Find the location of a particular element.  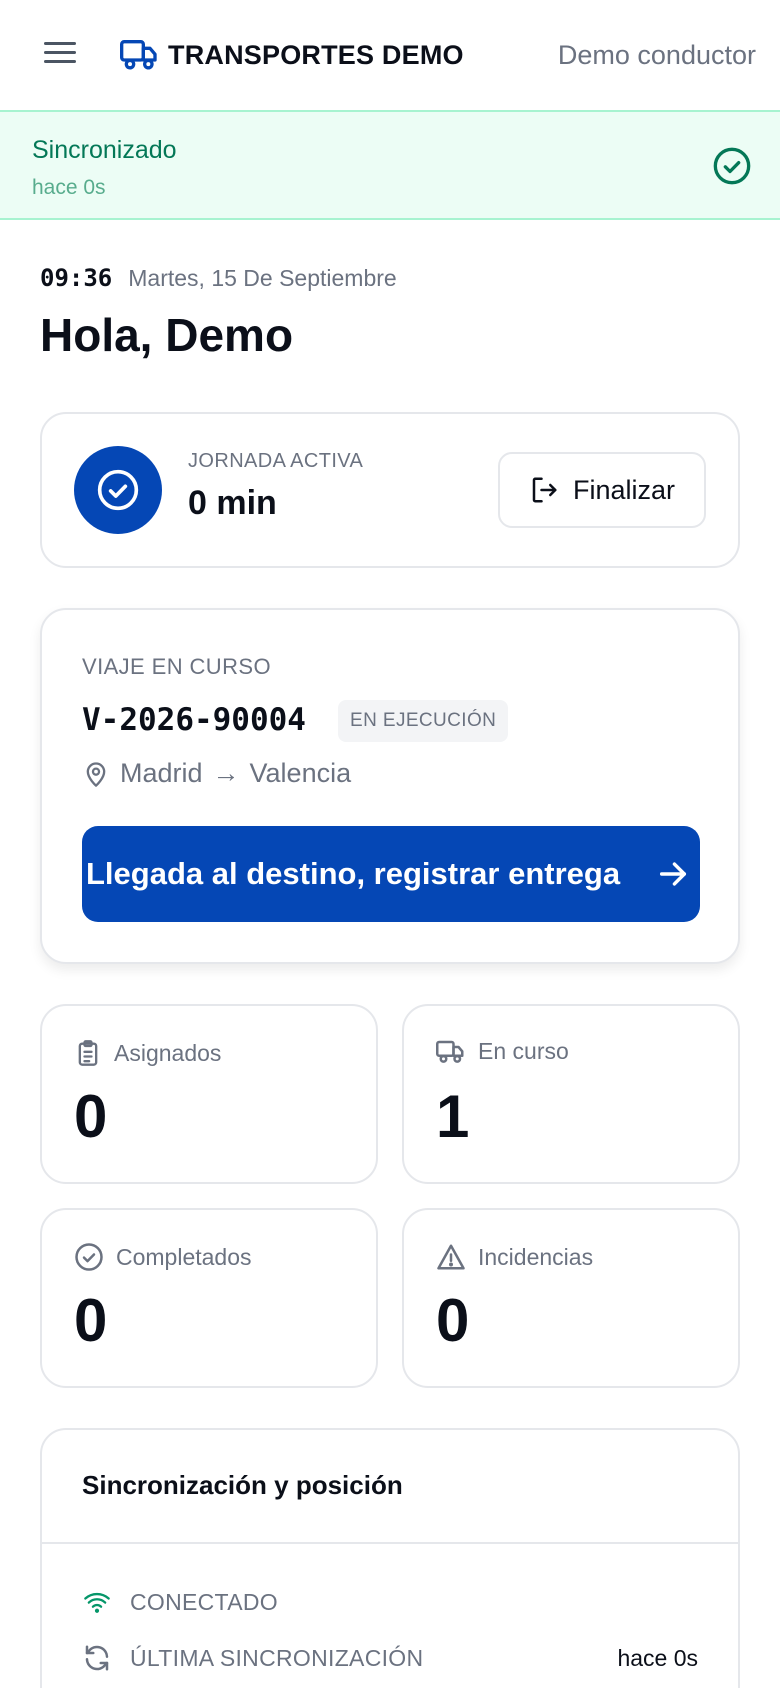

finish-shift-label: Finalizar is located at coordinates (624, 489).